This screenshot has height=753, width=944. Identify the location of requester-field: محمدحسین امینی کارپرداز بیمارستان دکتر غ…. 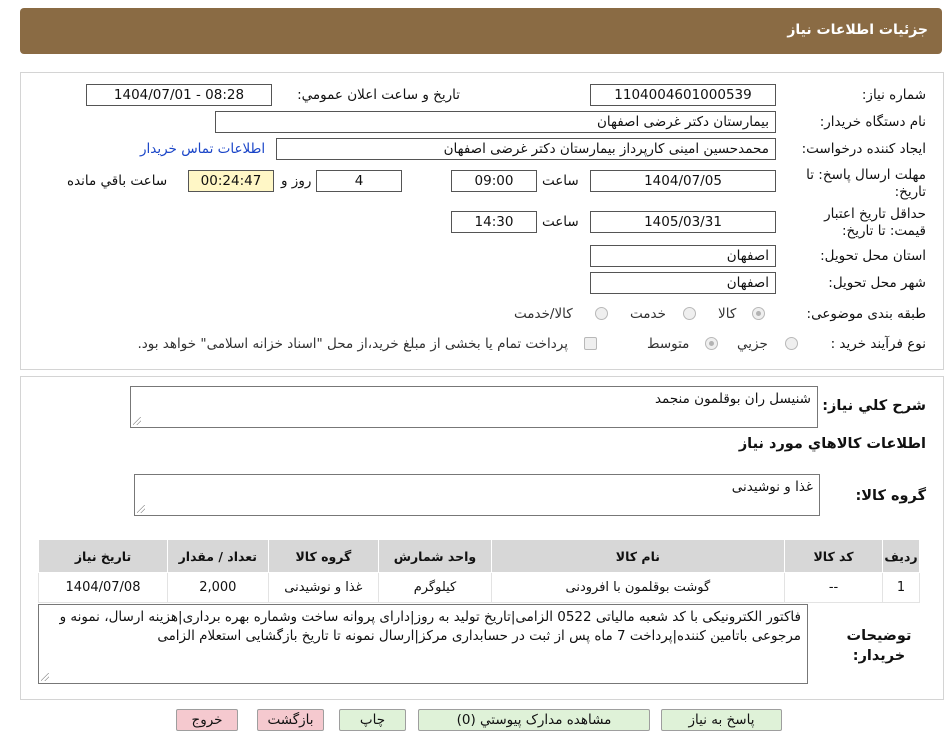
(526, 149).